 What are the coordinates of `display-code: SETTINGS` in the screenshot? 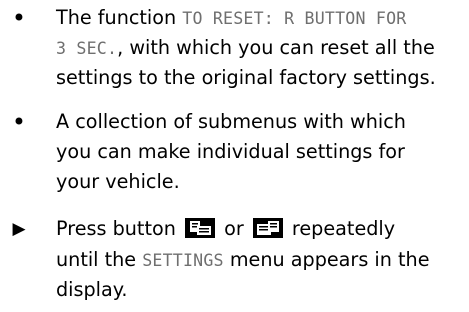 It's located at (183, 260).